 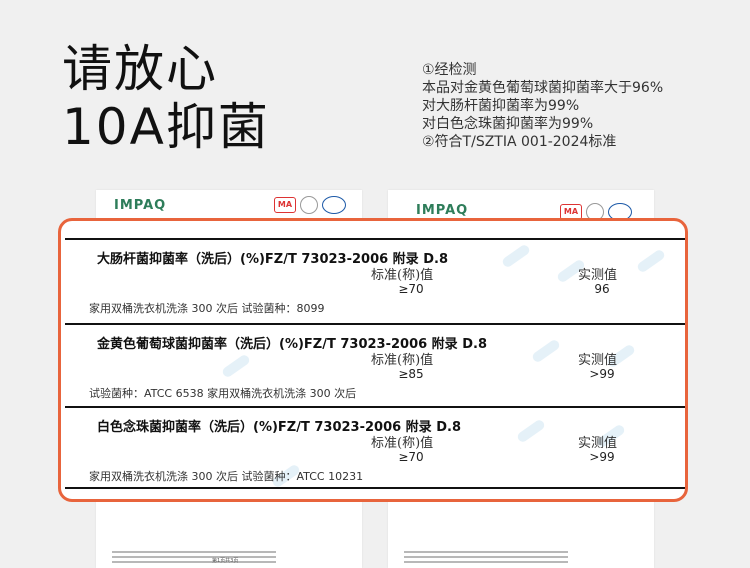 I want to click on result-note: 家用双桶洗衣机洗涤 300 次后 试验菌种：ATCC 10231, so click(x=226, y=476).